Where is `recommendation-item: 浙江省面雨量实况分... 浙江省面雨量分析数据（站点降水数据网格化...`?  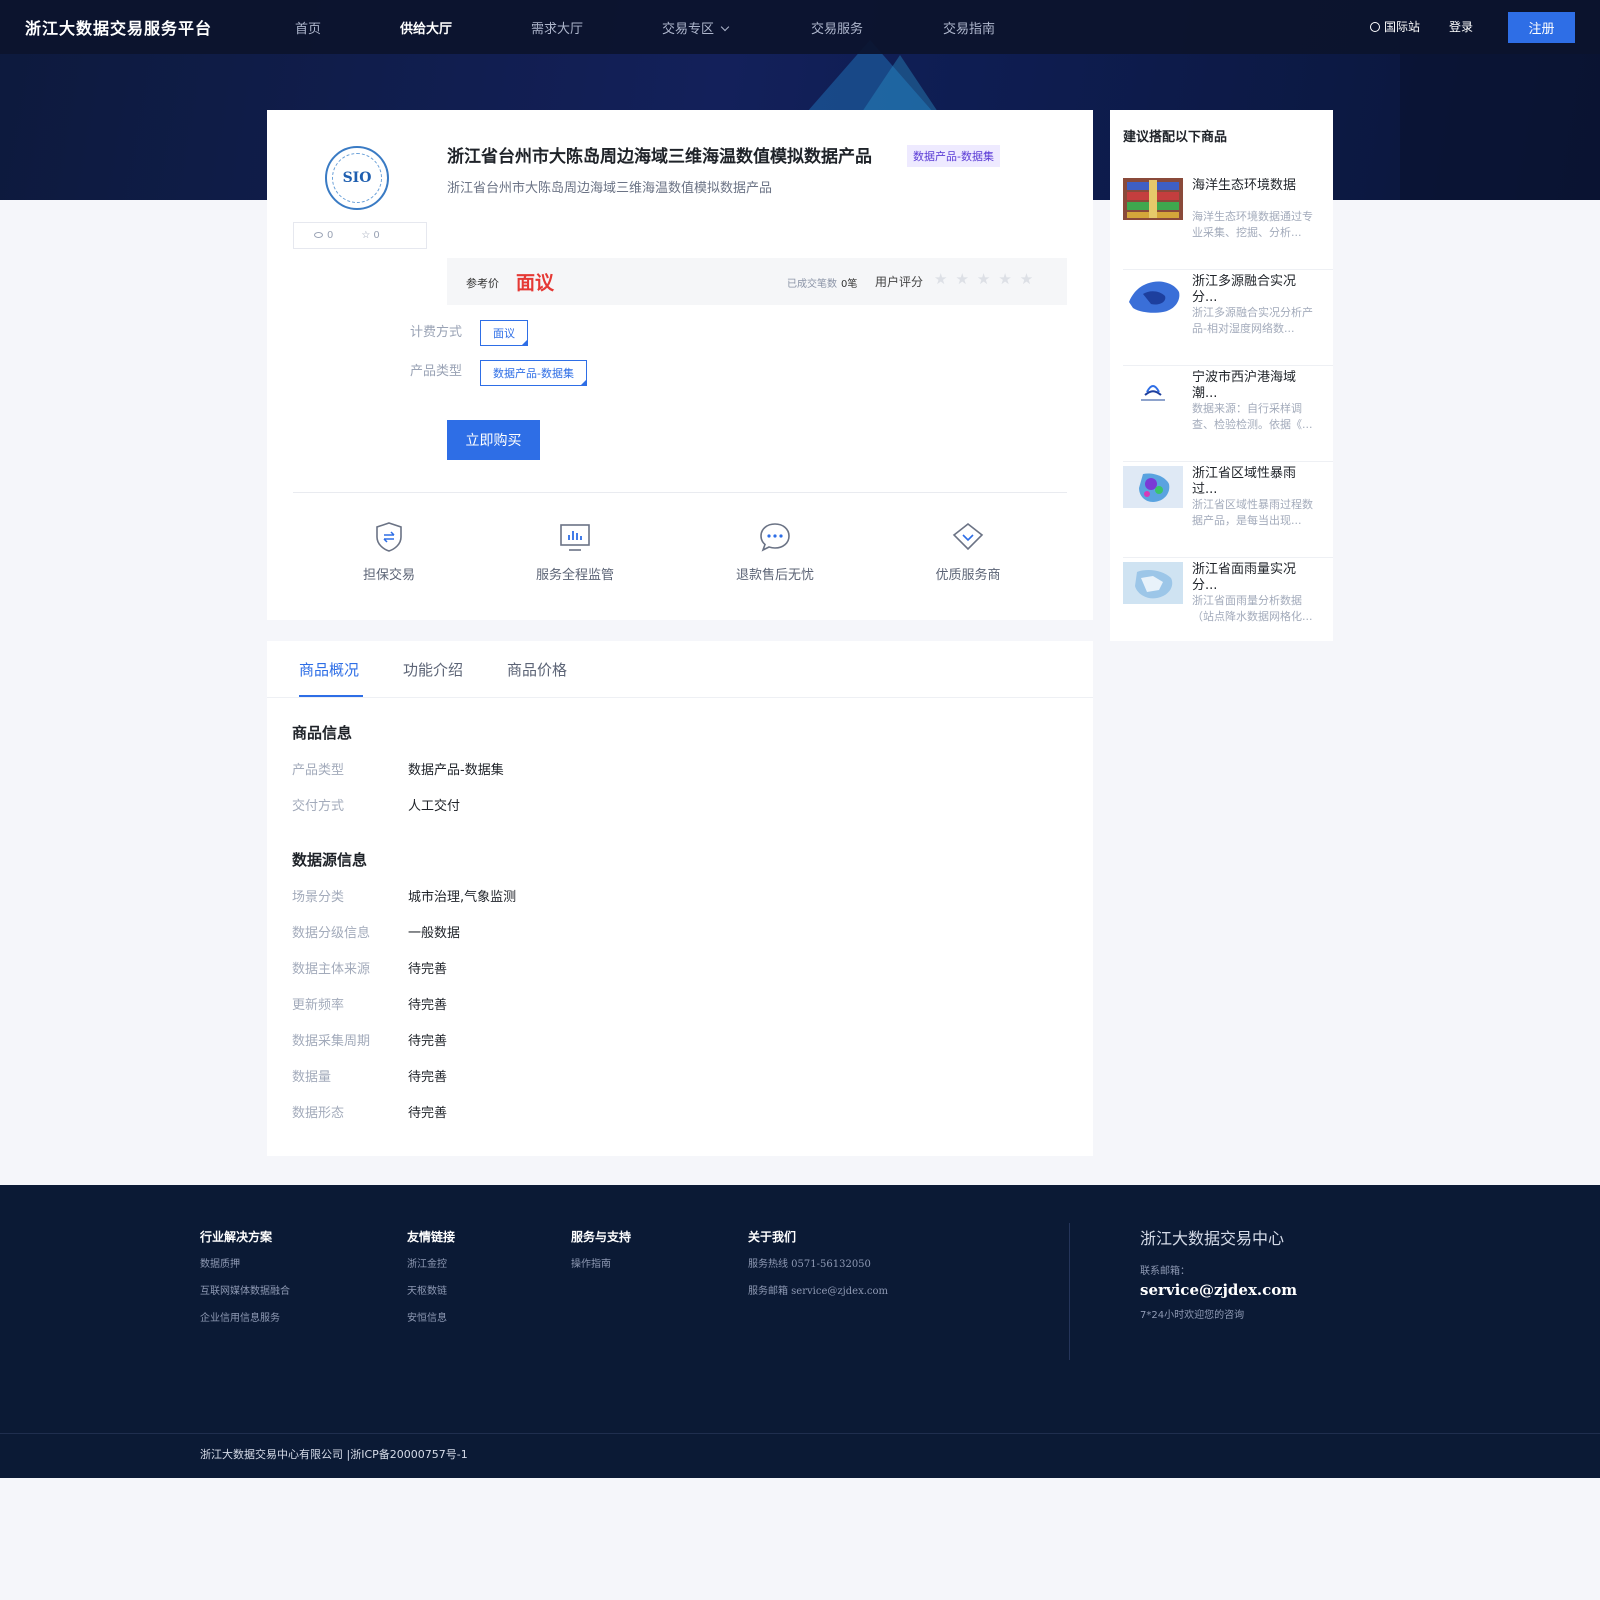 recommendation-item: 浙江省面雨量实况分... 浙江省面雨量分析数据（站点降水数据网格化... is located at coordinates (1228, 606).